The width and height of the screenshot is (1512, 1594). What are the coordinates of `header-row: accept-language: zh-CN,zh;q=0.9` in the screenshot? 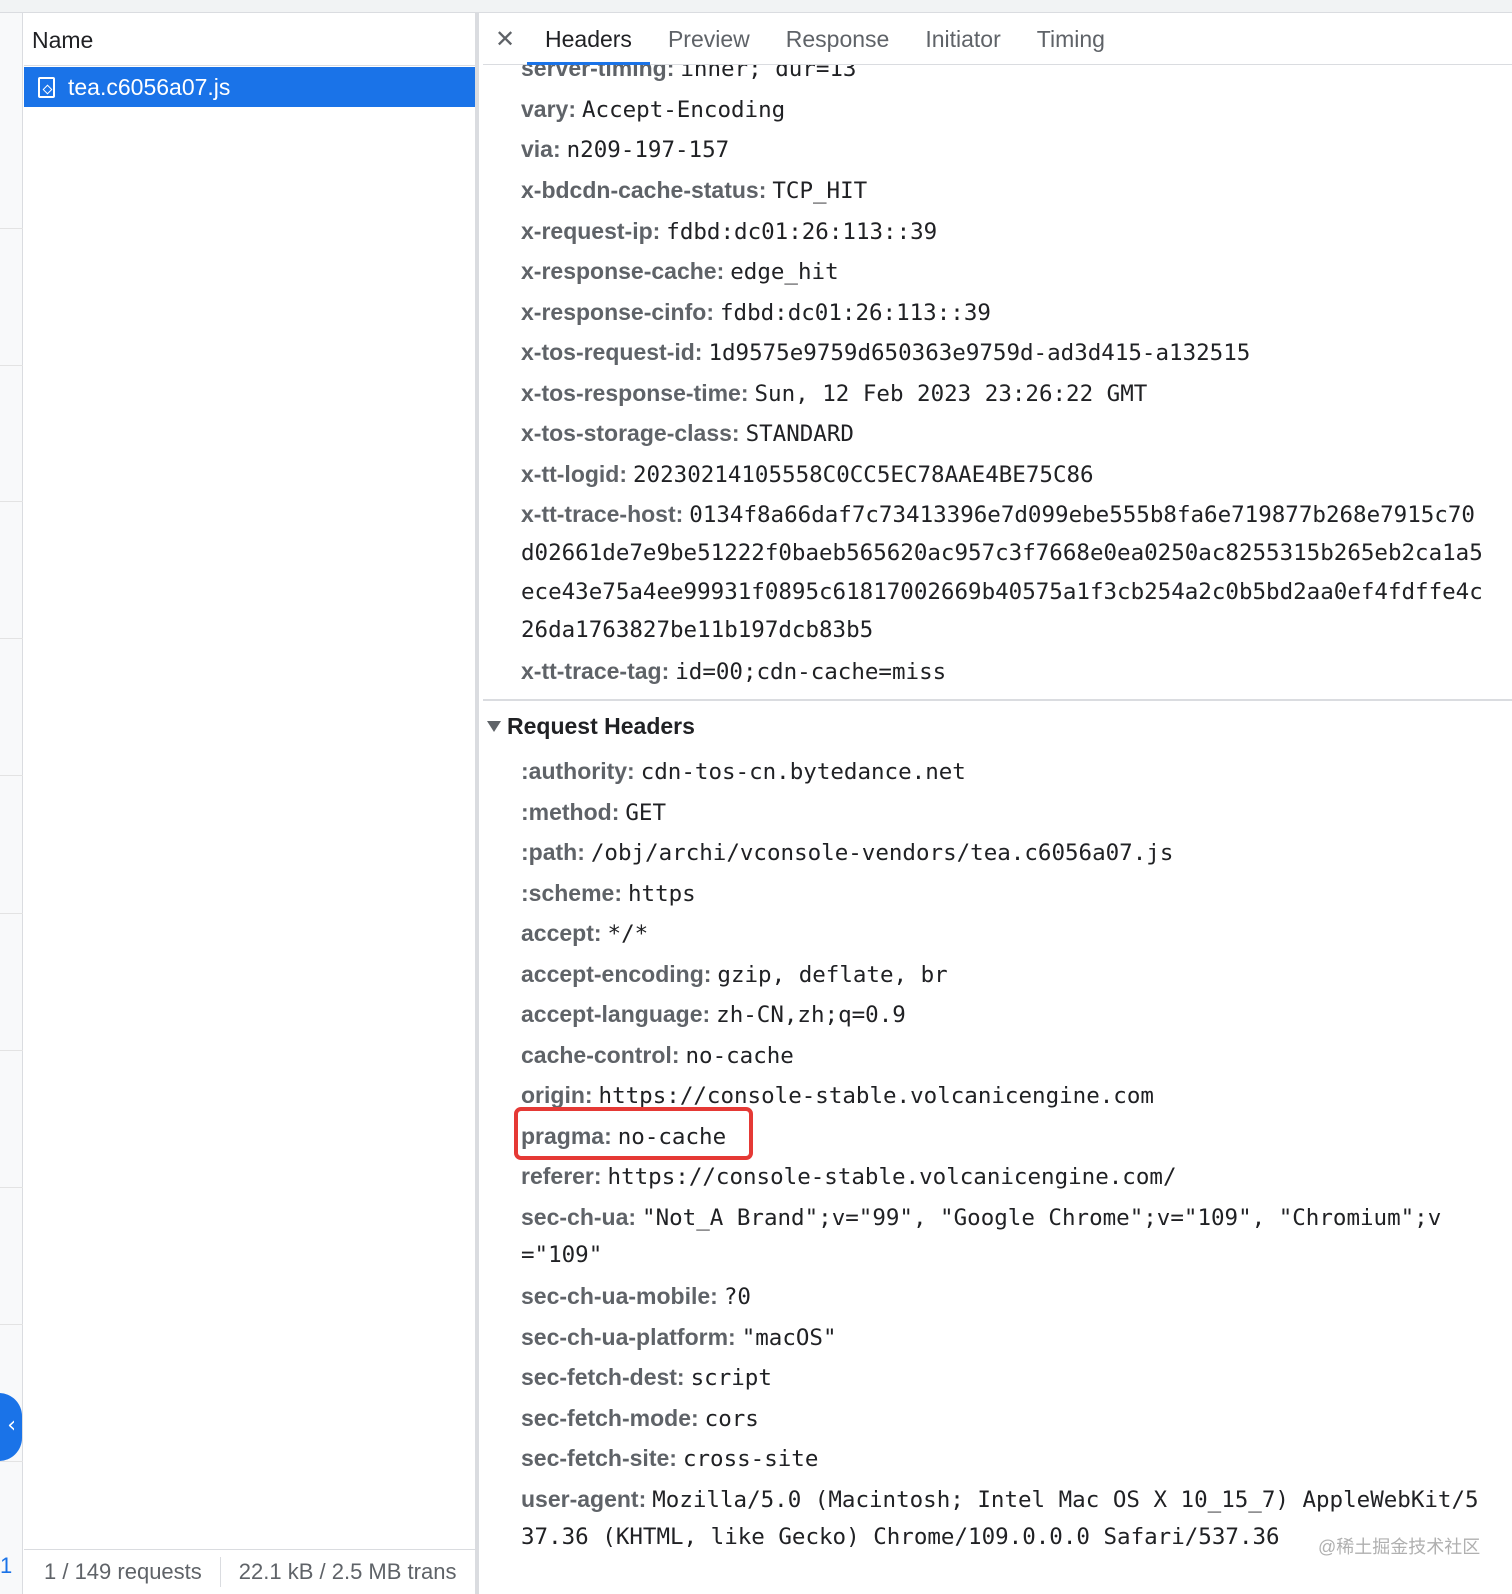 It's located at (713, 1014).